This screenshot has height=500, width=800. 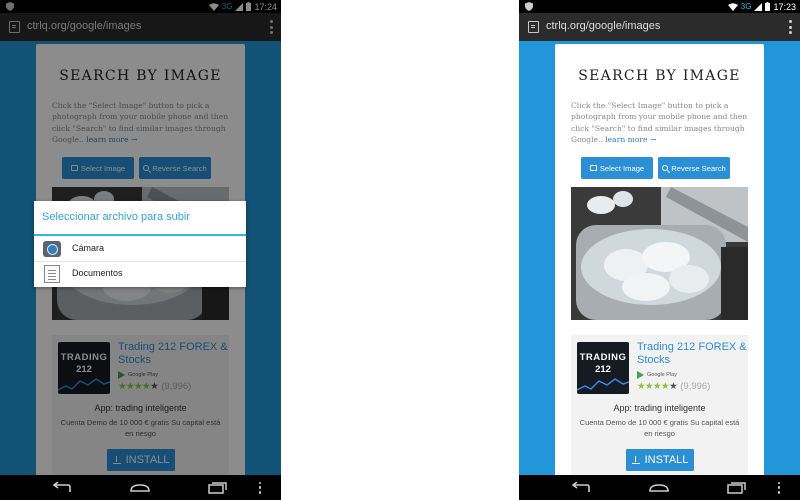 I want to click on logo-text-line2: 212, so click(x=603, y=369).